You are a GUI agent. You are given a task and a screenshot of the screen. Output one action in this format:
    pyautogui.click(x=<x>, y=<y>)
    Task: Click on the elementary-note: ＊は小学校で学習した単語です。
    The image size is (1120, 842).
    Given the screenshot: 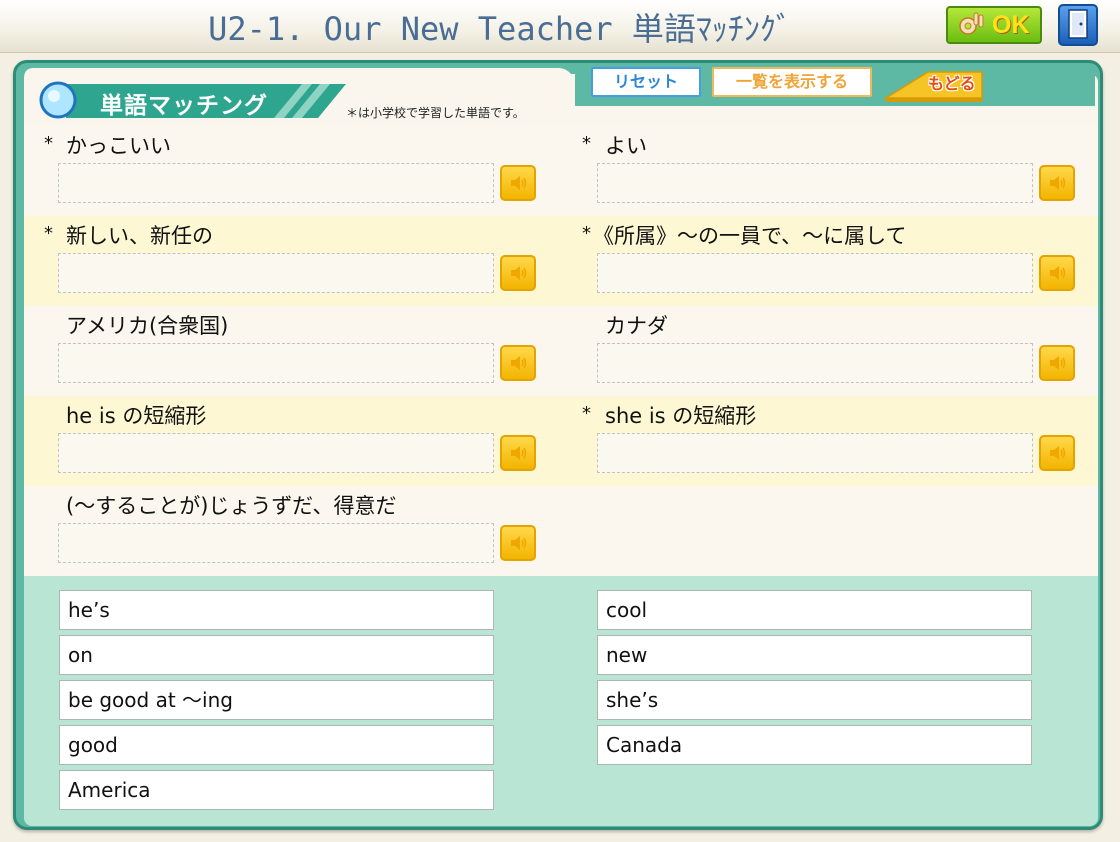 What is the action you would take?
    pyautogui.click(x=435, y=113)
    